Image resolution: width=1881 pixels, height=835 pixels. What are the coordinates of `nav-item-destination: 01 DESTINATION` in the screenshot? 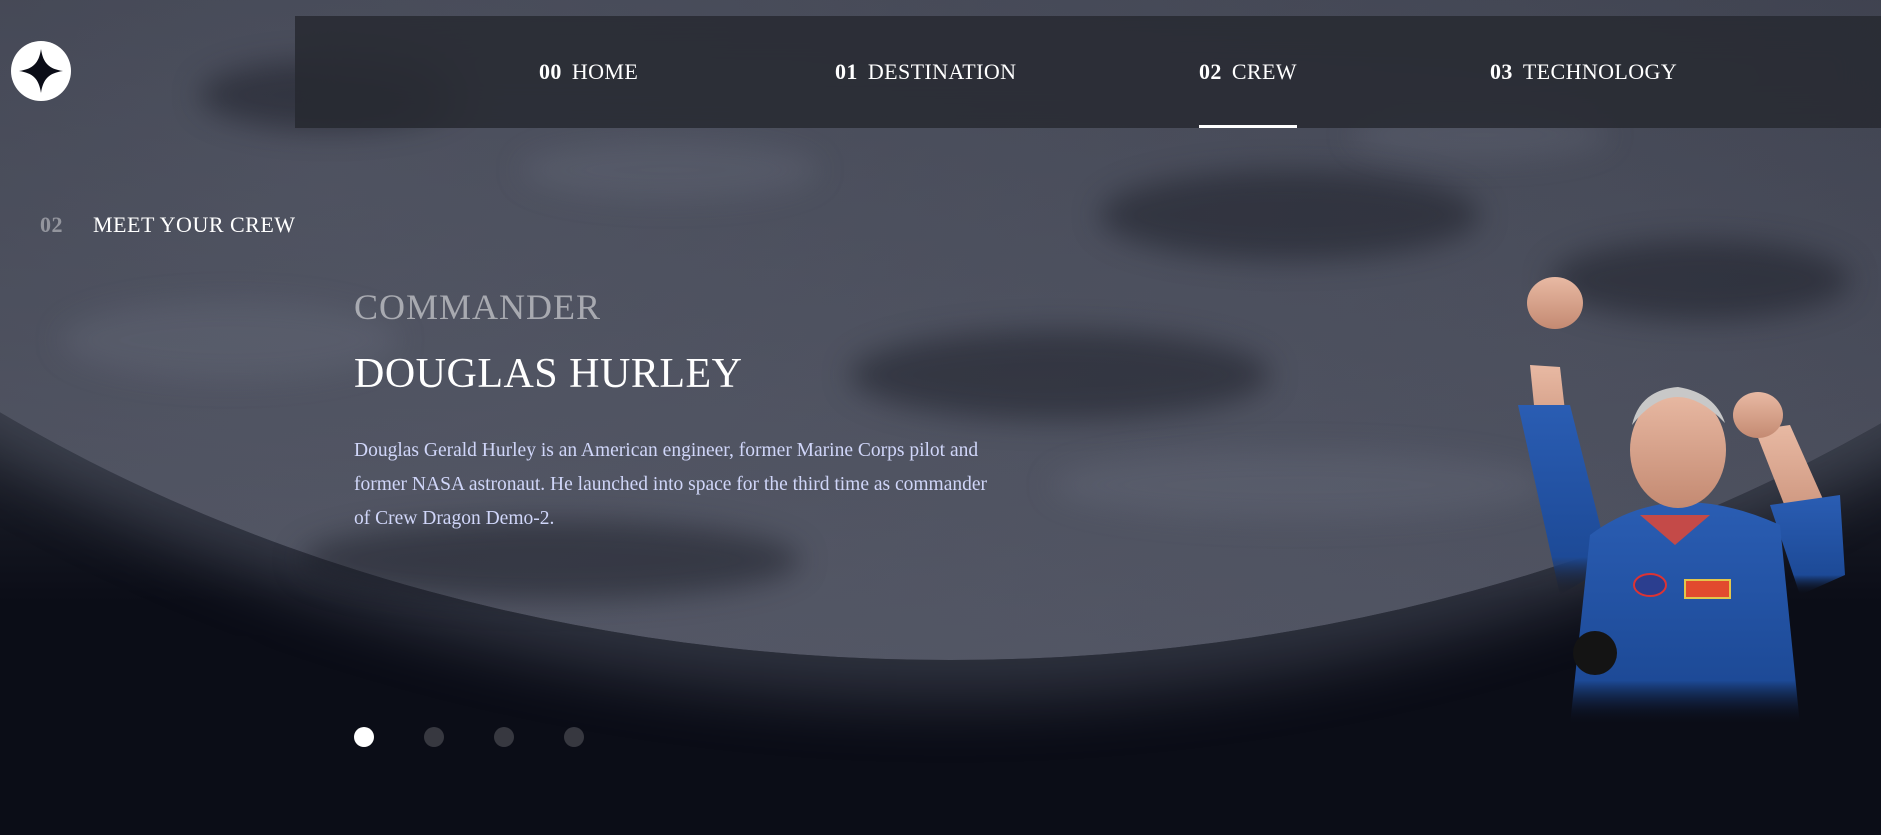 It's located at (925, 72).